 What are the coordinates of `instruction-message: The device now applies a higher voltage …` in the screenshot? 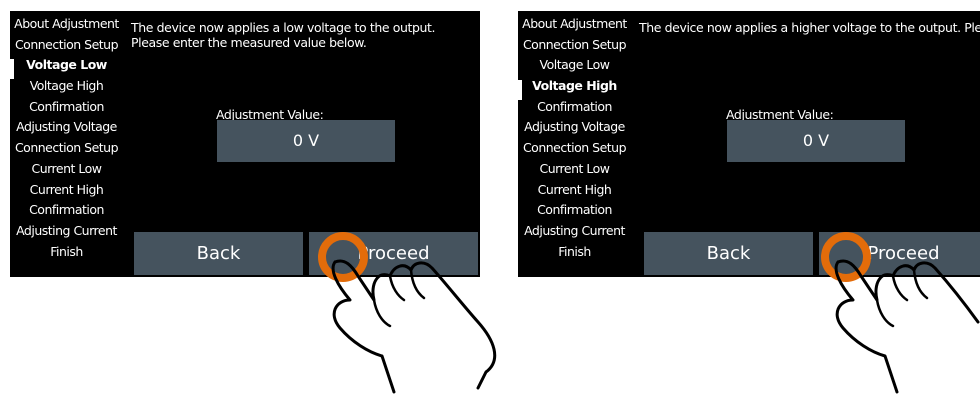 It's located at (809, 27).